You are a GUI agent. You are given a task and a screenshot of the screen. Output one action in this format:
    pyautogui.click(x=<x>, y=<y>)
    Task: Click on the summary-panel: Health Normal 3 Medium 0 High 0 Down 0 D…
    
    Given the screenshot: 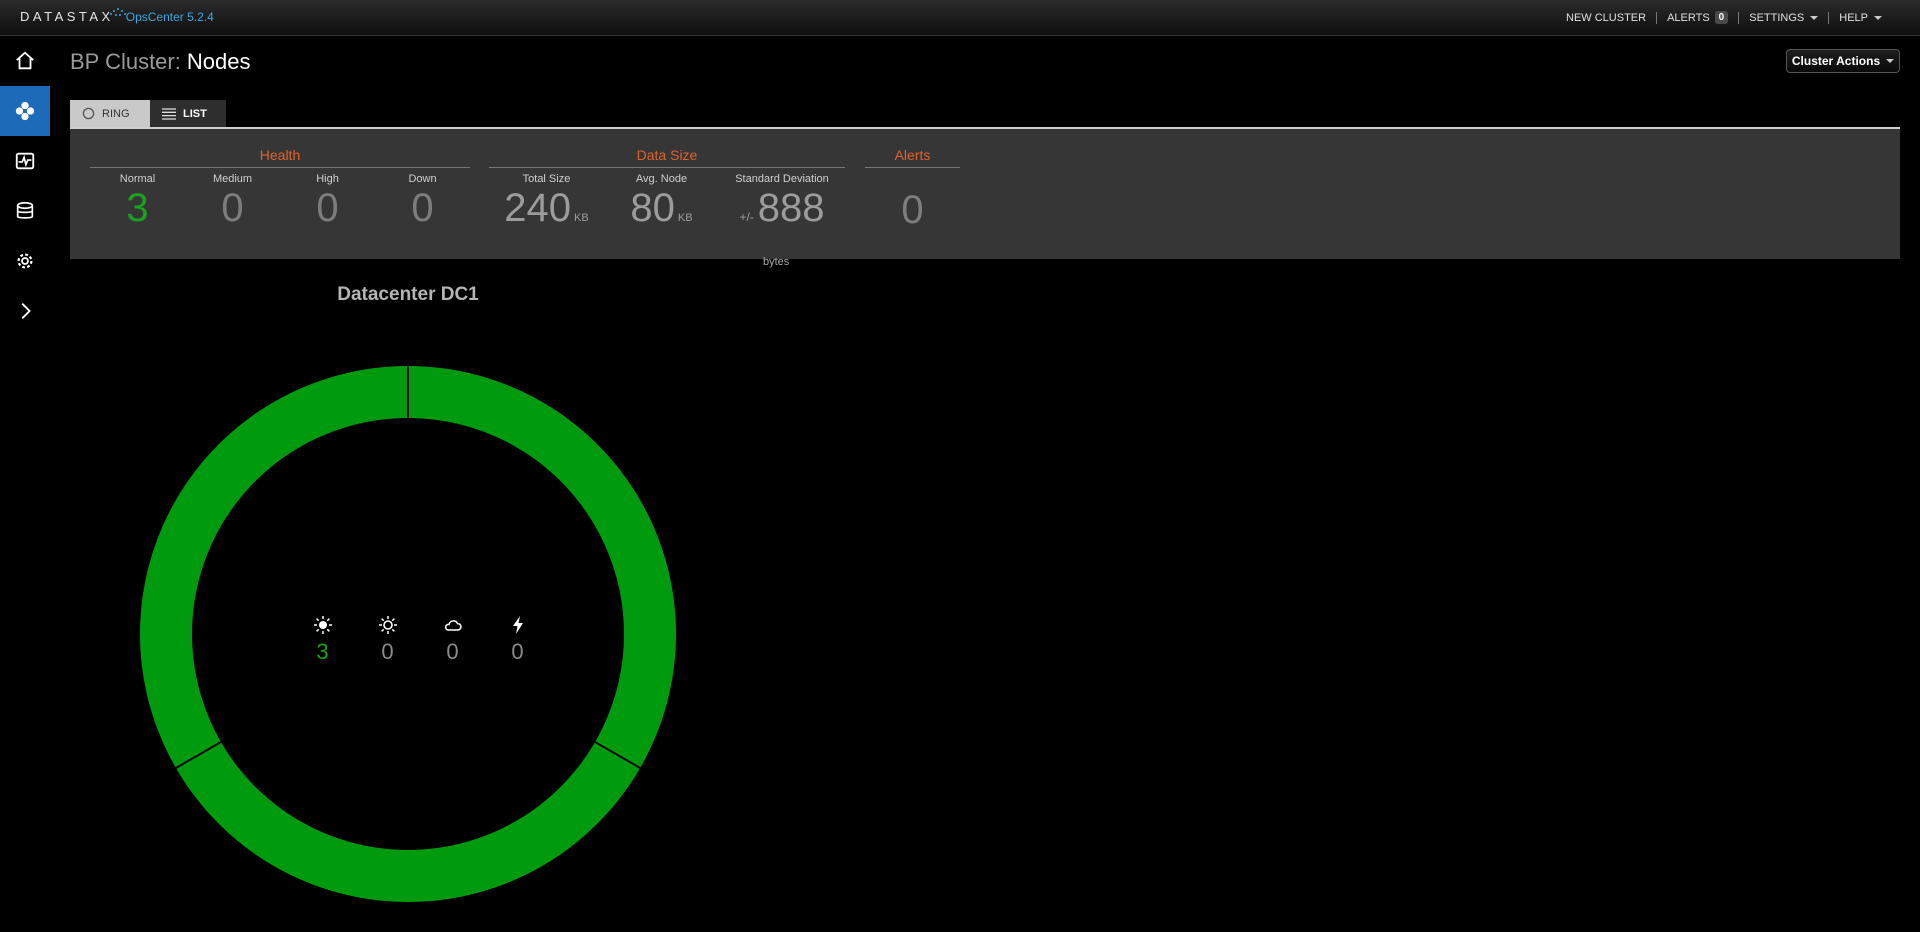 What is the action you would take?
    pyautogui.click(x=985, y=194)
    